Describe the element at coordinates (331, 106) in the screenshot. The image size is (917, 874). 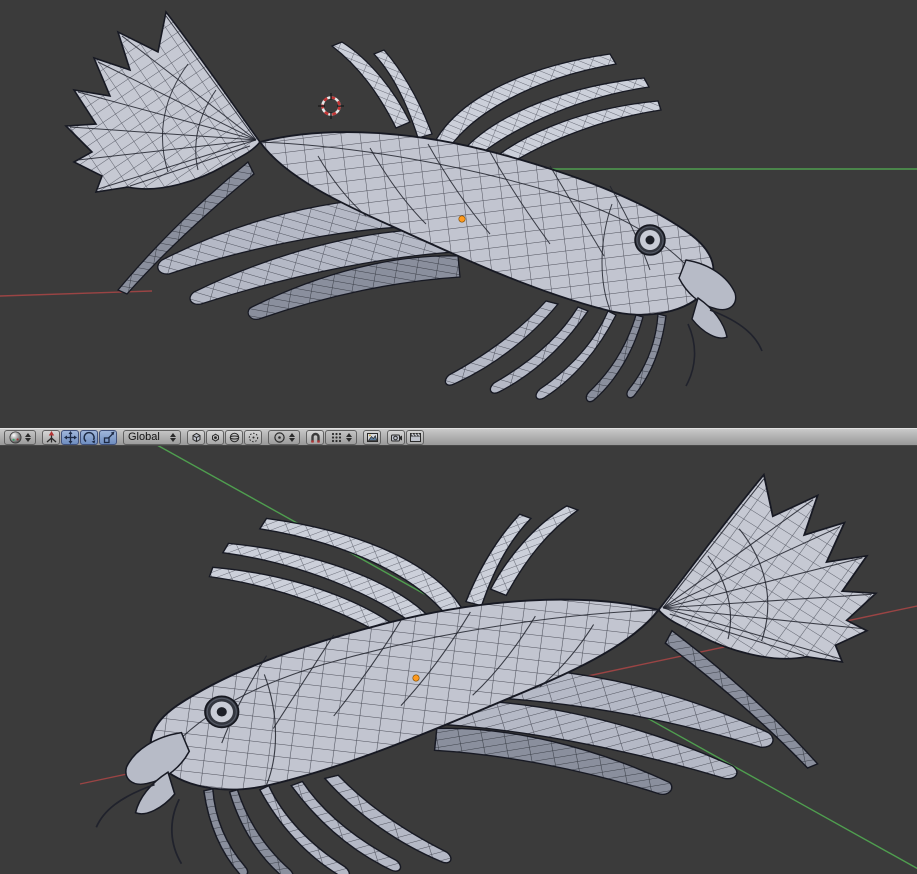
I see `3d-cursor` at that location.